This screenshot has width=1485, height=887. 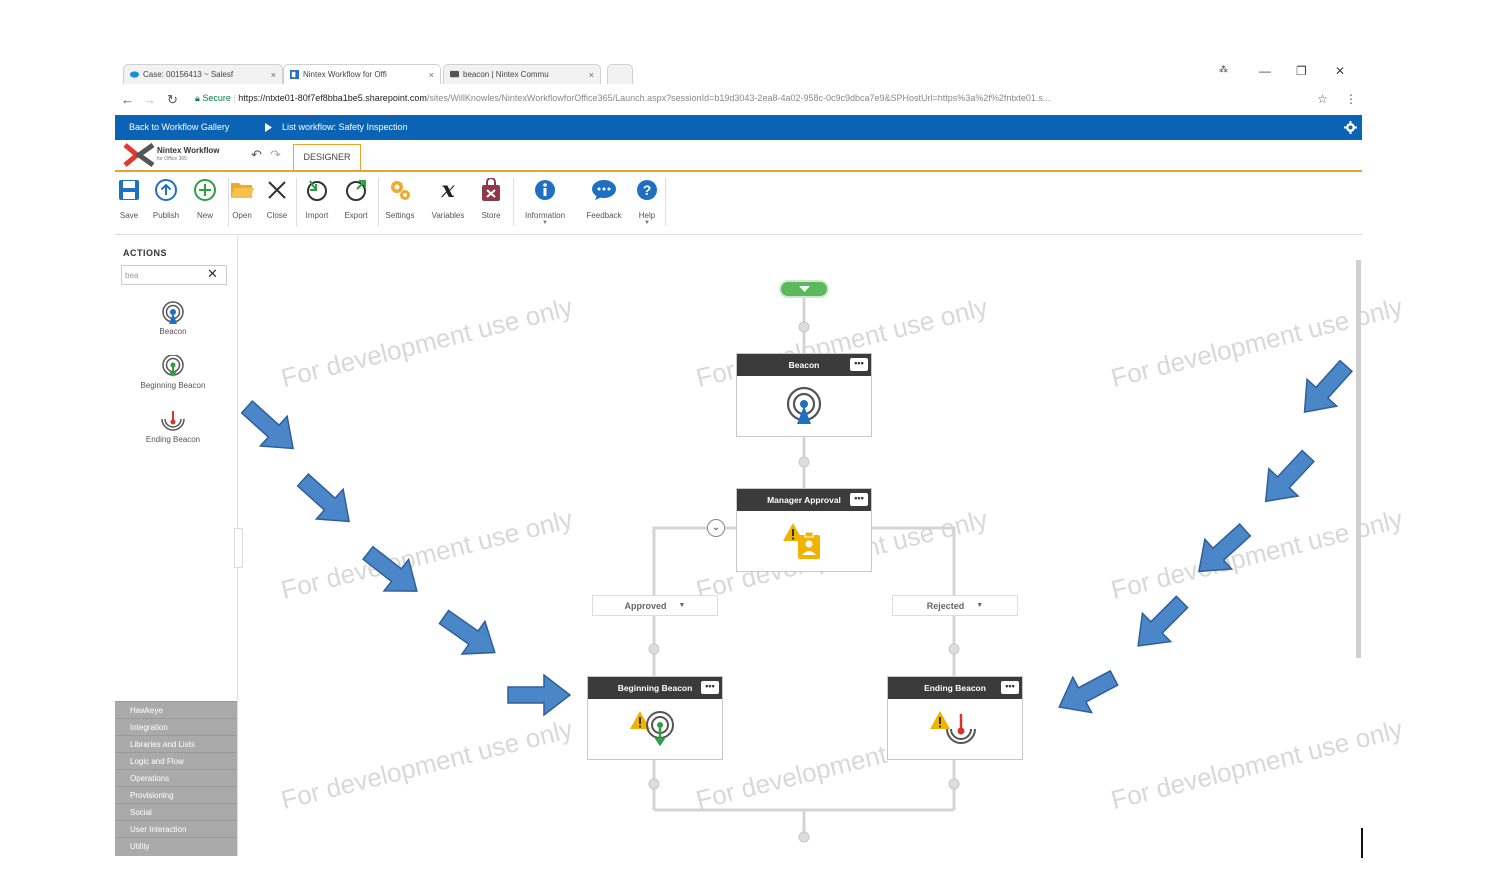 I want to click on user-profile-icon: ⁂, so click(x=1223, y=69).